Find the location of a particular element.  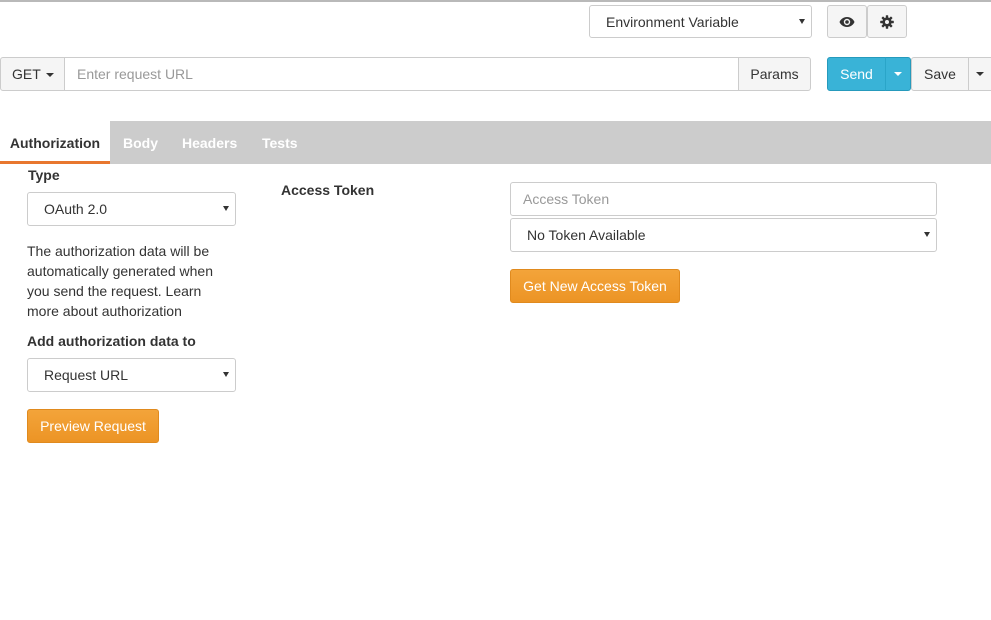

tab-authorization: Authorization is located at coordinates (55, 142).